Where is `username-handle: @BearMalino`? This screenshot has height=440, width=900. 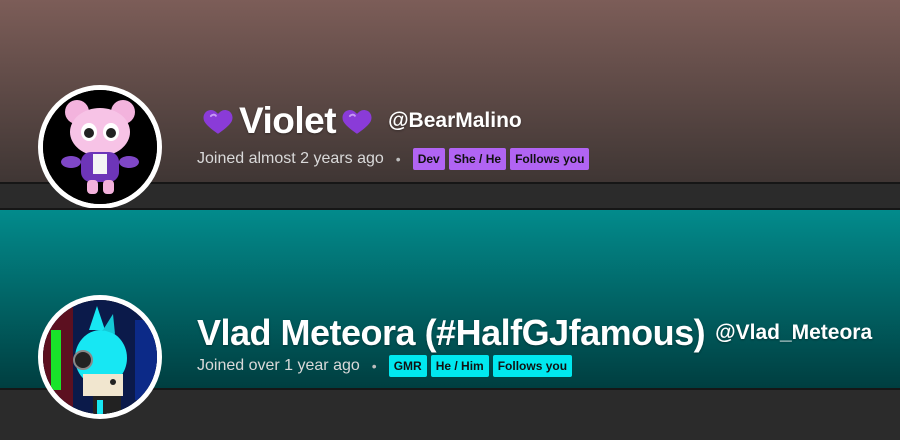 username-handle: @BearMalino is located at coordinates (455, 121).